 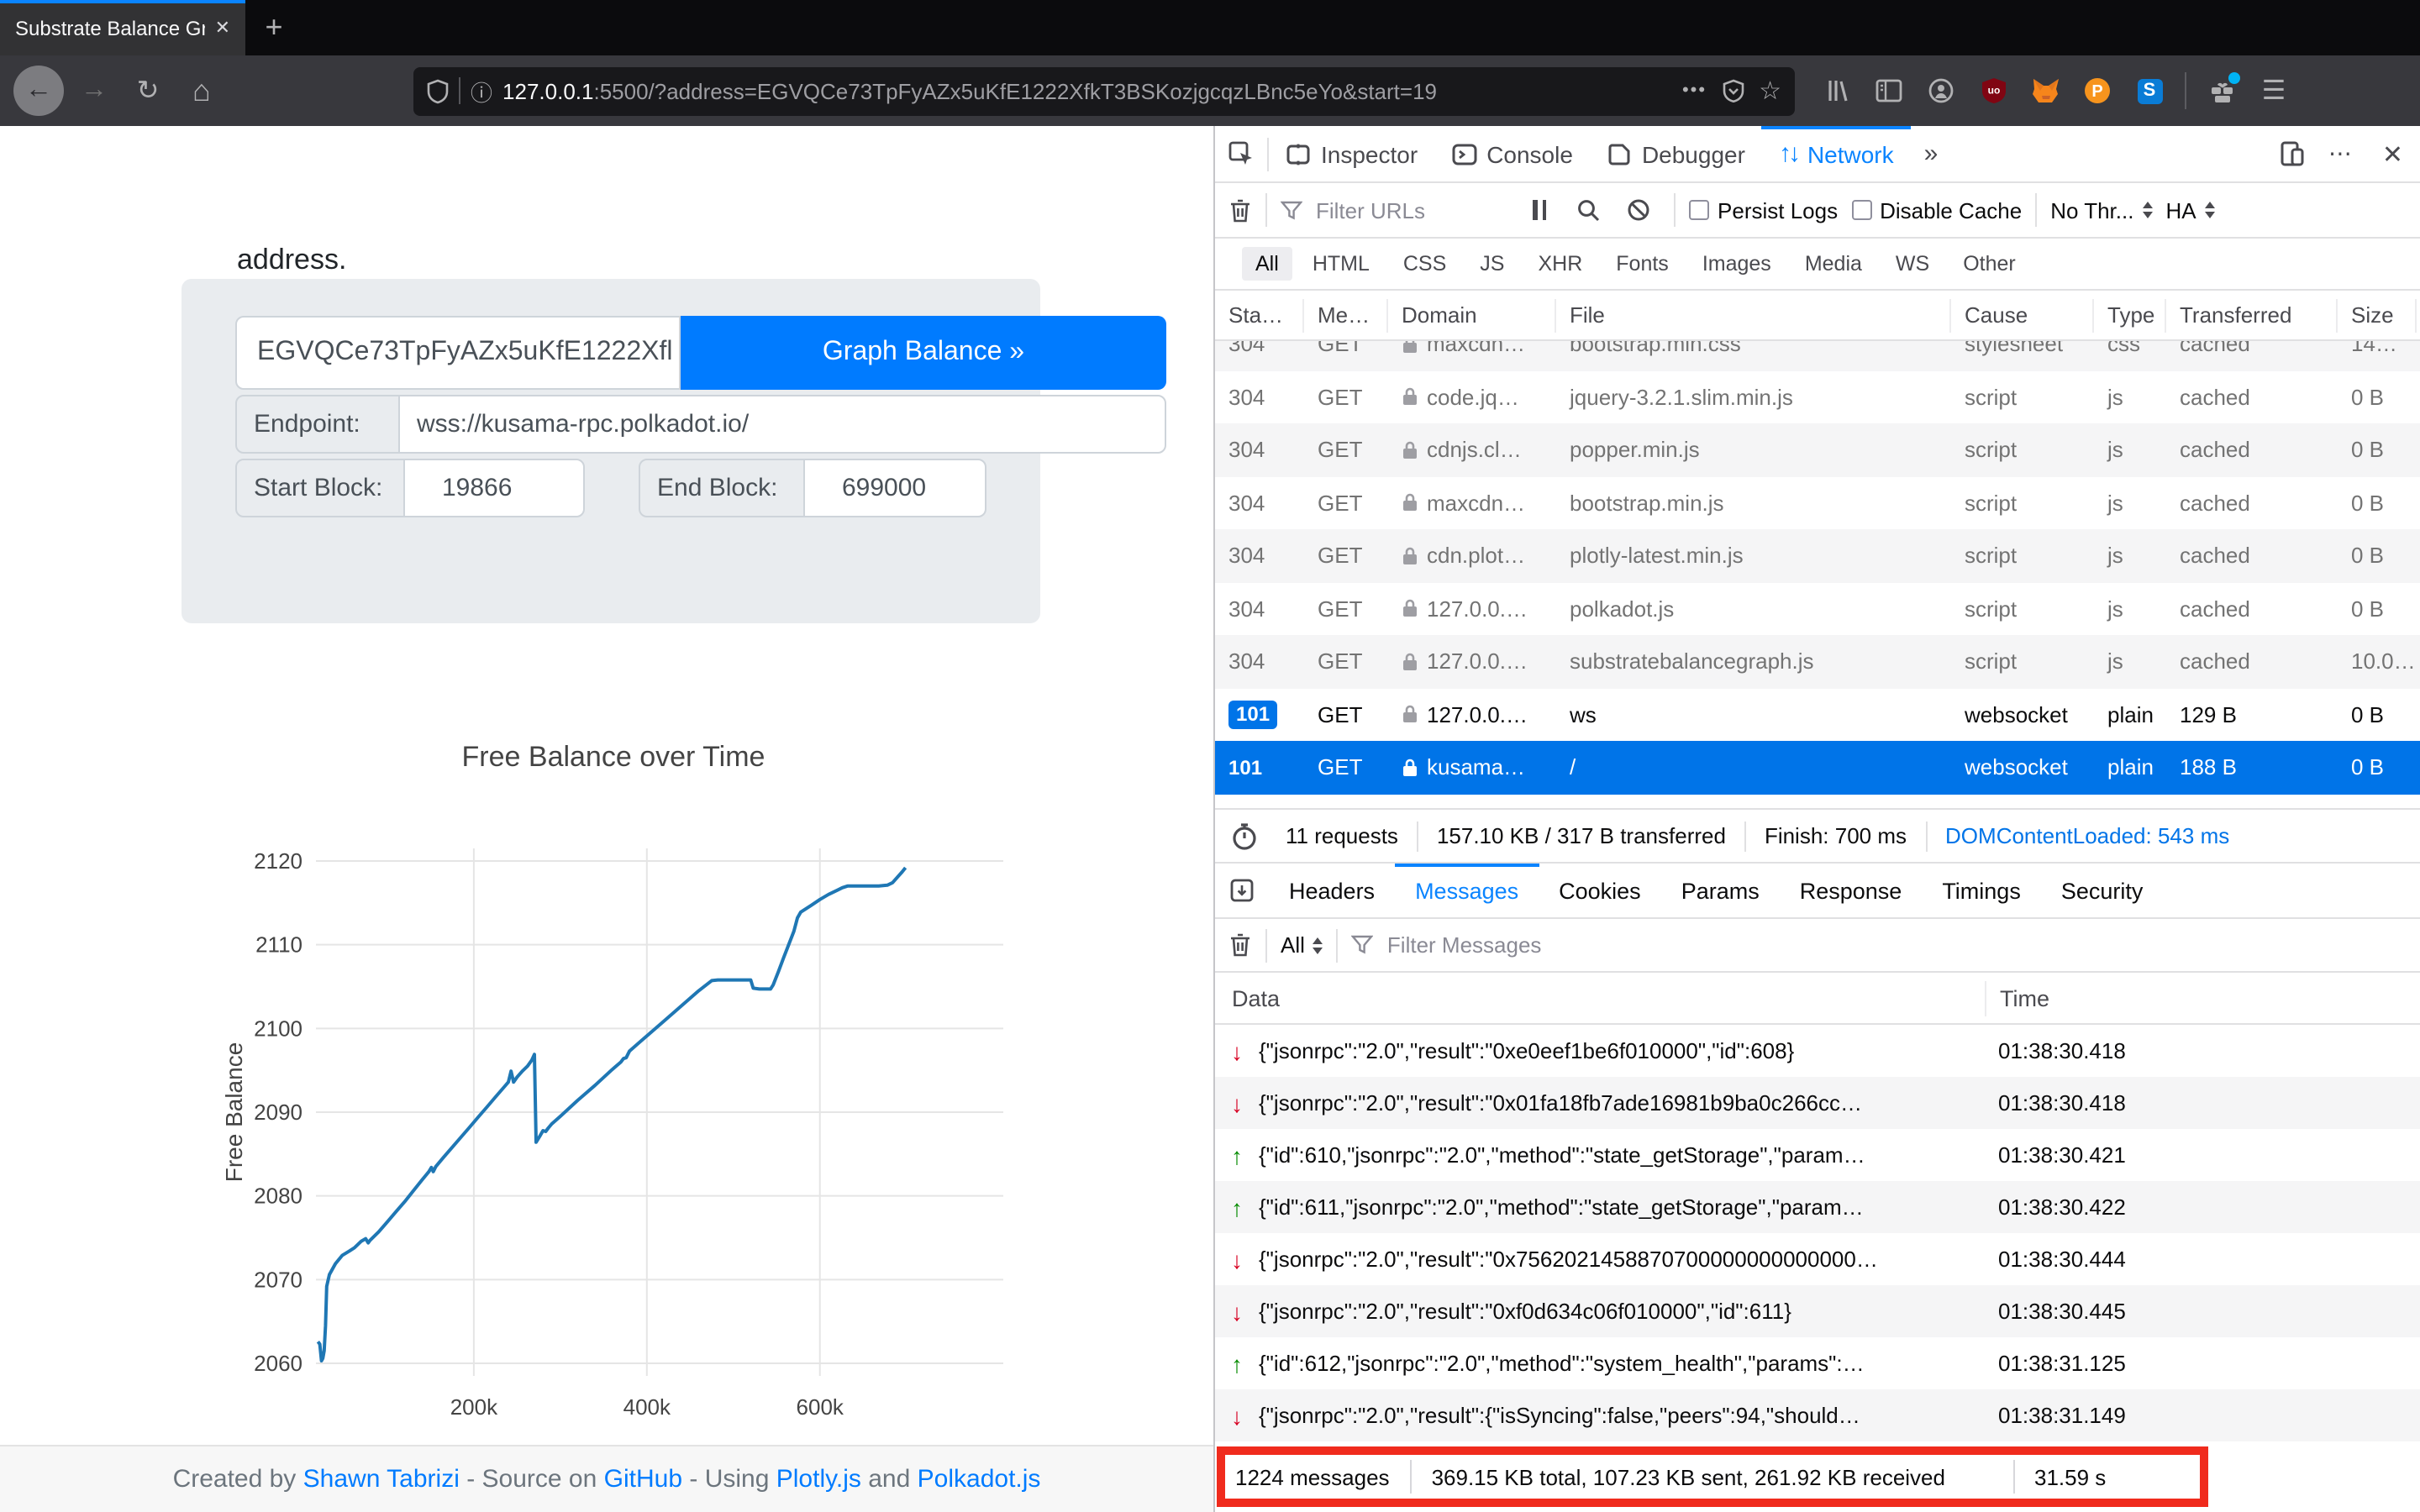 What do you see at coordinates (1242, 890) in the screenshot?
I see `split-panel-icon` at bounding box center [1242, 890].